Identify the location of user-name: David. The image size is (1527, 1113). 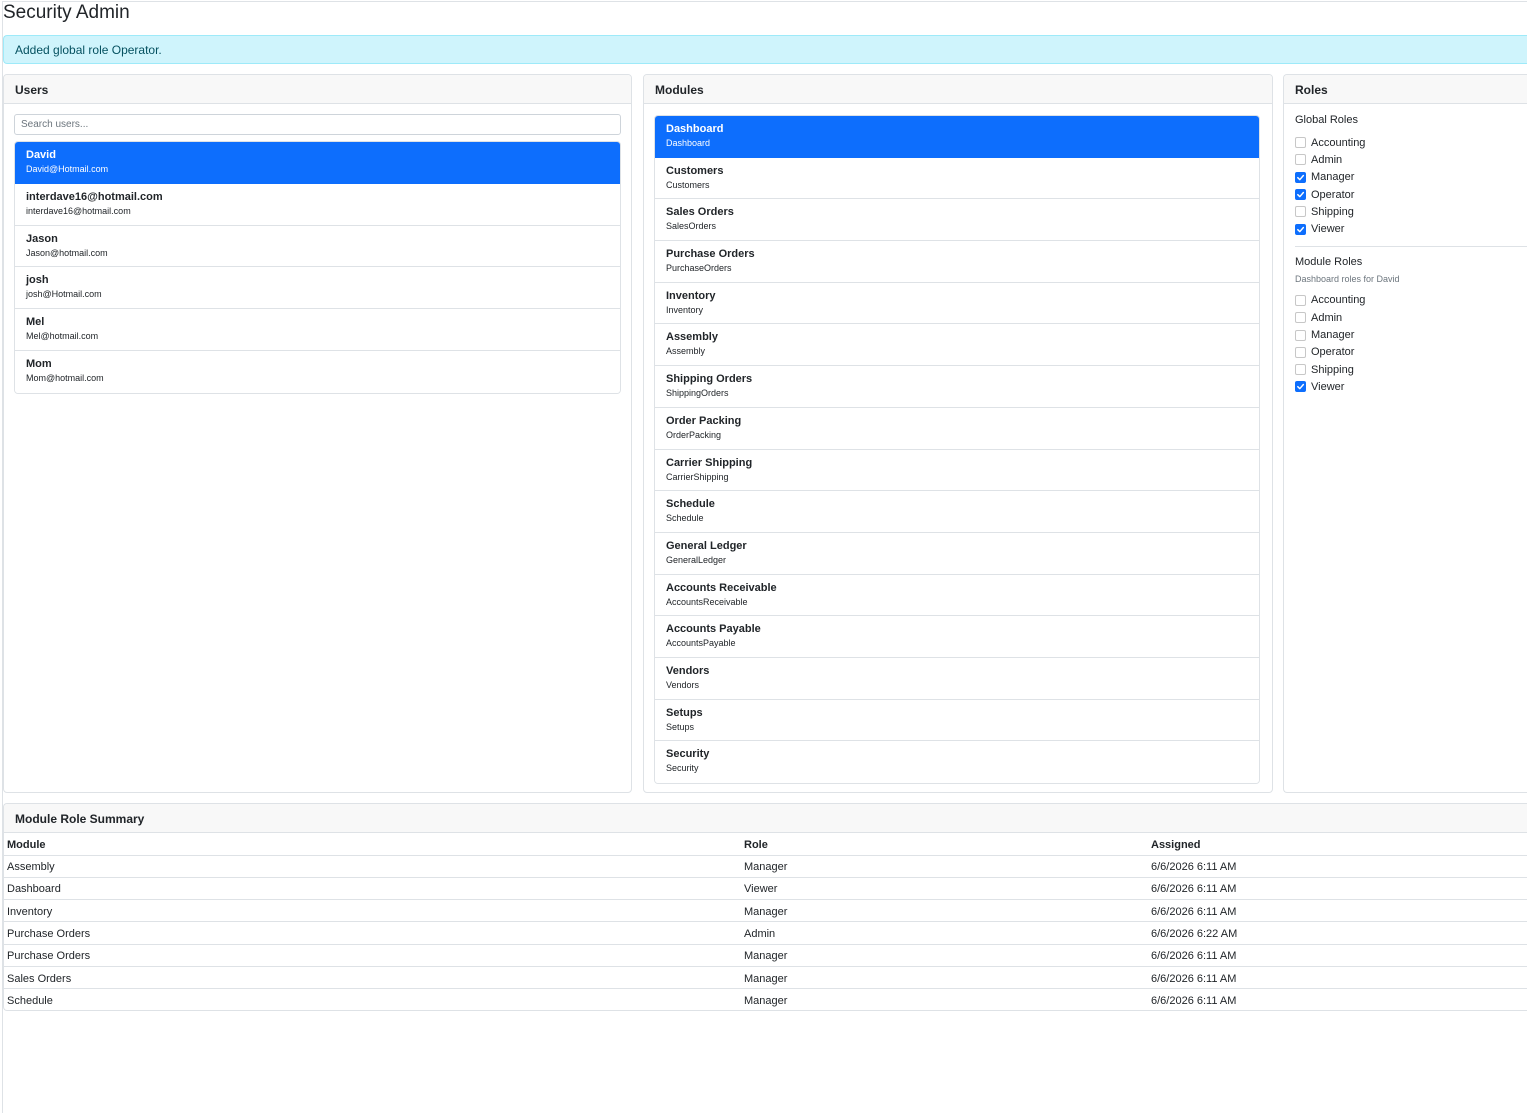
(41, 155).